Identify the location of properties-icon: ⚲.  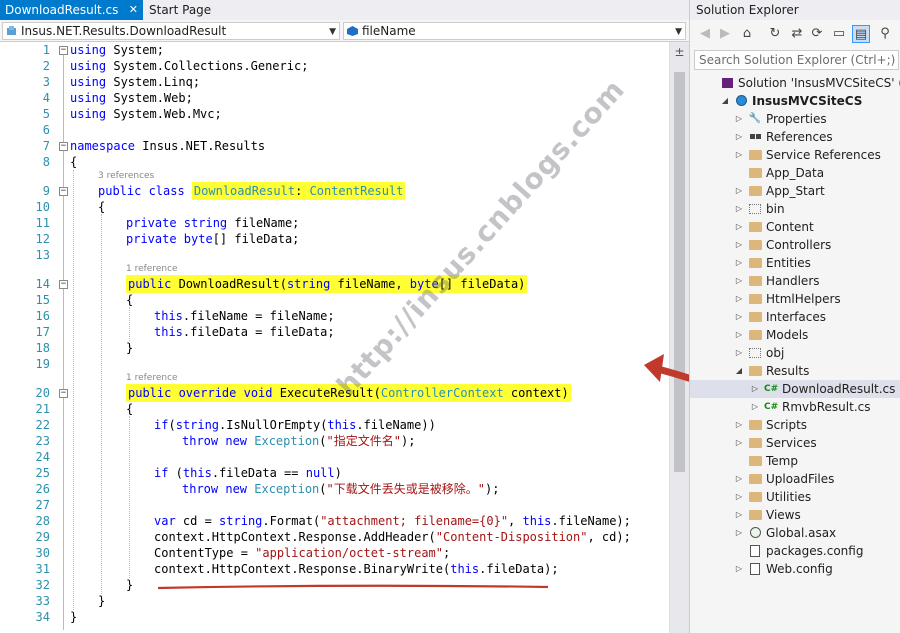
(885, 34).